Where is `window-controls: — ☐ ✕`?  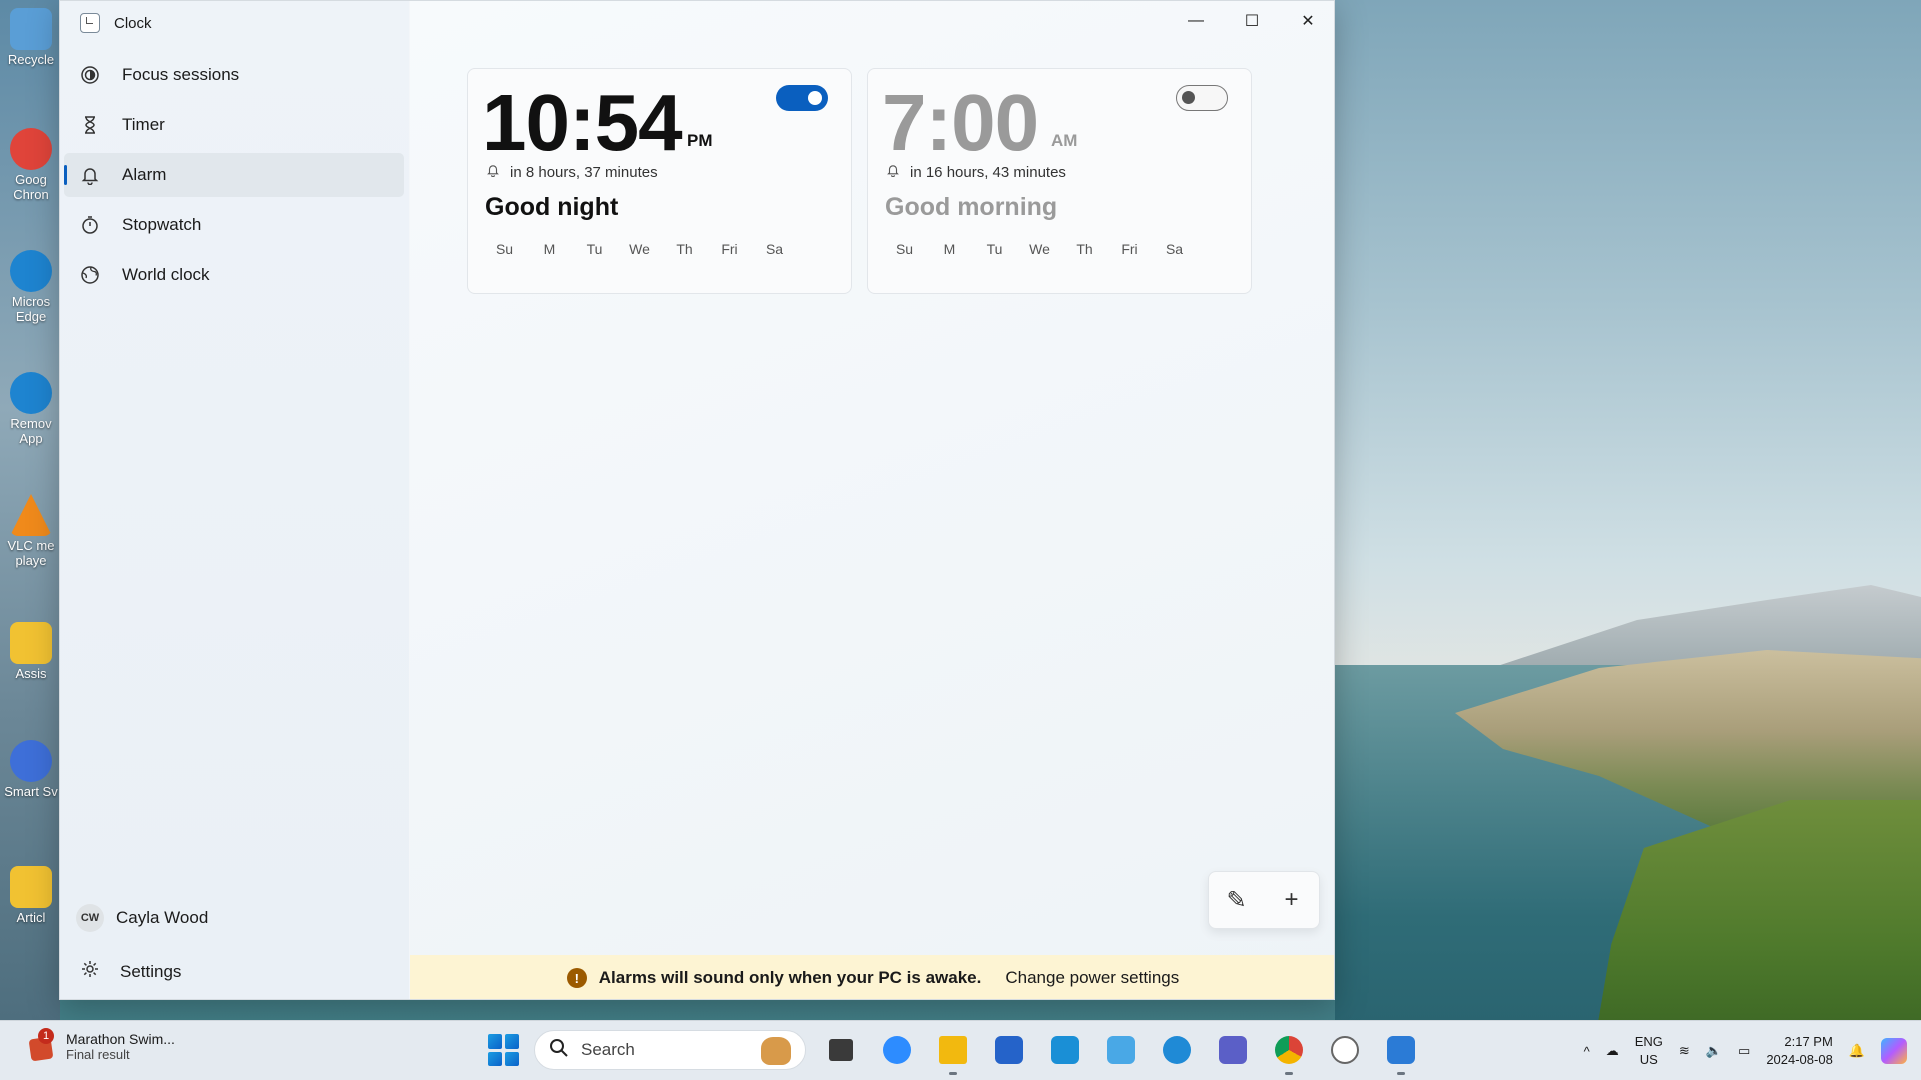
window-controls: — ☐ ✕ is located at coordinates (1251, 21).